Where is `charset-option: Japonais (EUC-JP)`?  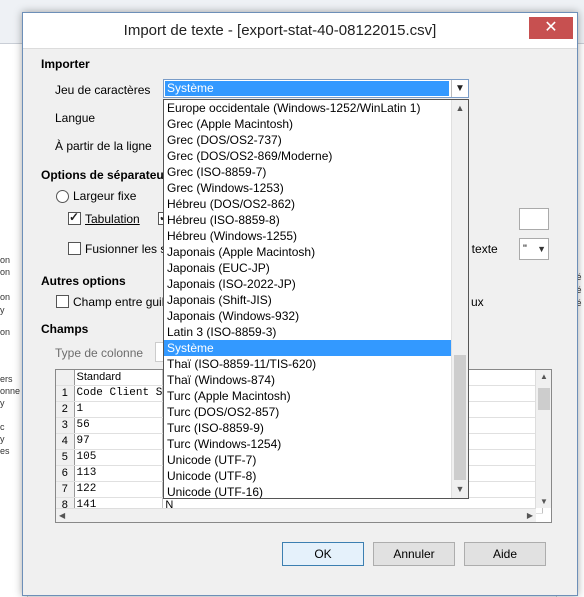 charset-option: Japonais (EUC-JP) is located at coordinates (307, 268).